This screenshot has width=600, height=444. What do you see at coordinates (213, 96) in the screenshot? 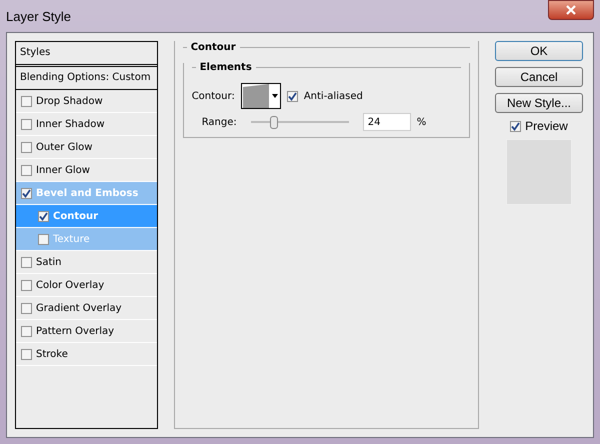
I see `contour-label: Contour:` at bounding box center [213, 96].